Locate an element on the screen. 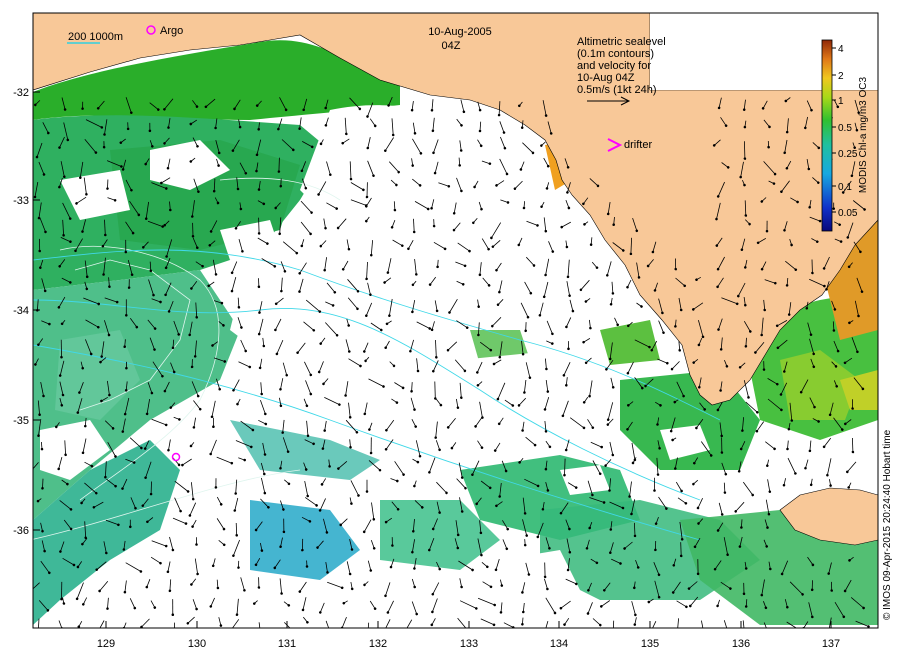 This screenshot has width=900, height=660. lon-tick-label: 130 is located at coordinates (197, 644).